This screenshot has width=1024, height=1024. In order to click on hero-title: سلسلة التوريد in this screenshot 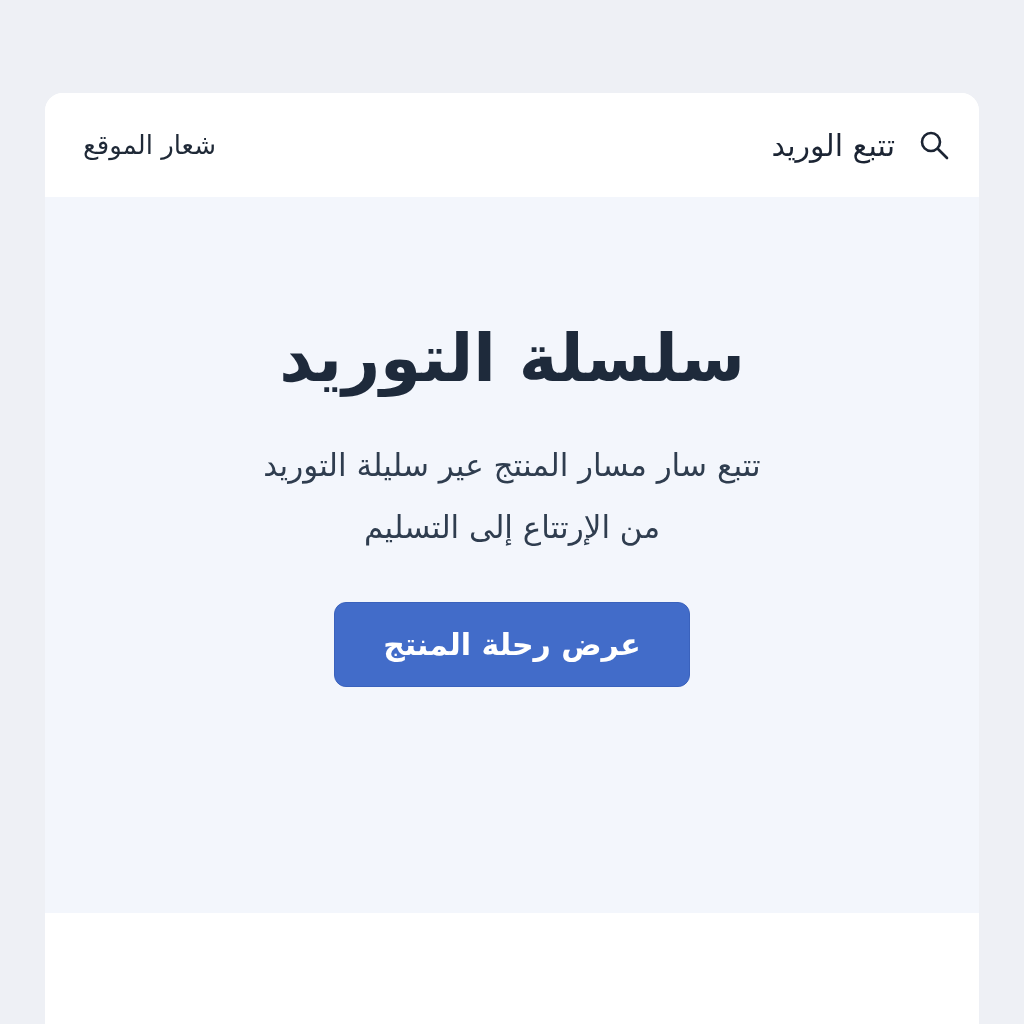, I will do `click(512, 359)`.